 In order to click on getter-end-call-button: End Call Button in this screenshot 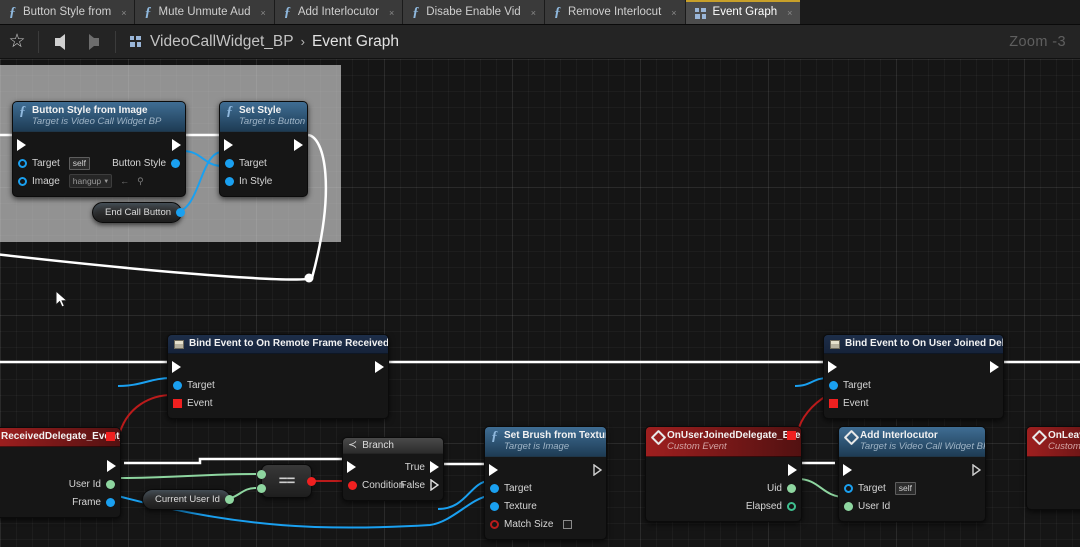, I will do `click(139, 212)`.